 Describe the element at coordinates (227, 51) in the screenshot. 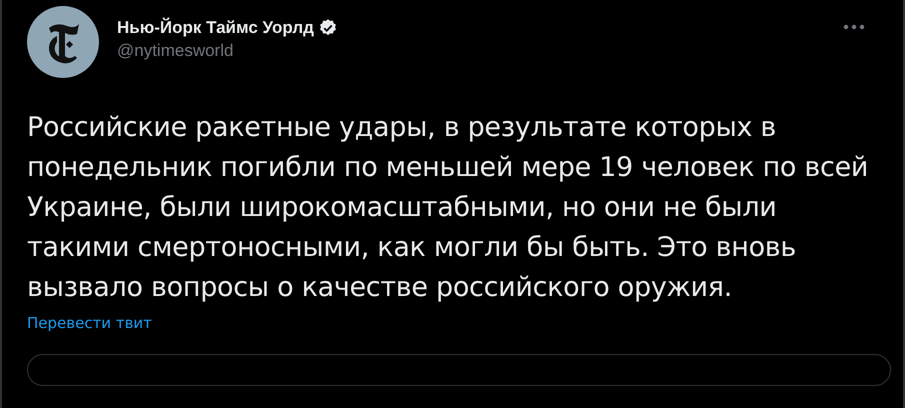

I see `author-handle: @nytimesworld` at that location.